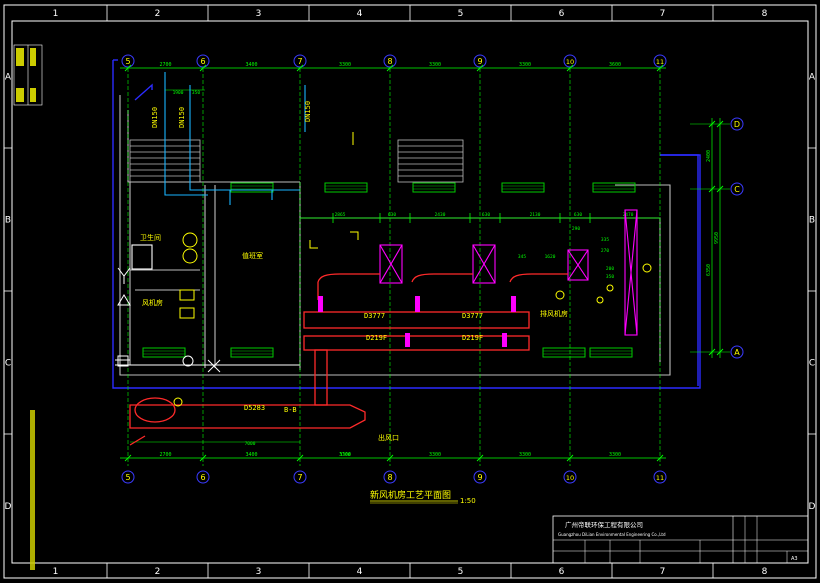 The height and width of the screenshot is (583, 820). What do you see at coordinates (203, 61) in the screenshot?
I see `axis-bubble: 6` at bounding box center [203, 61].